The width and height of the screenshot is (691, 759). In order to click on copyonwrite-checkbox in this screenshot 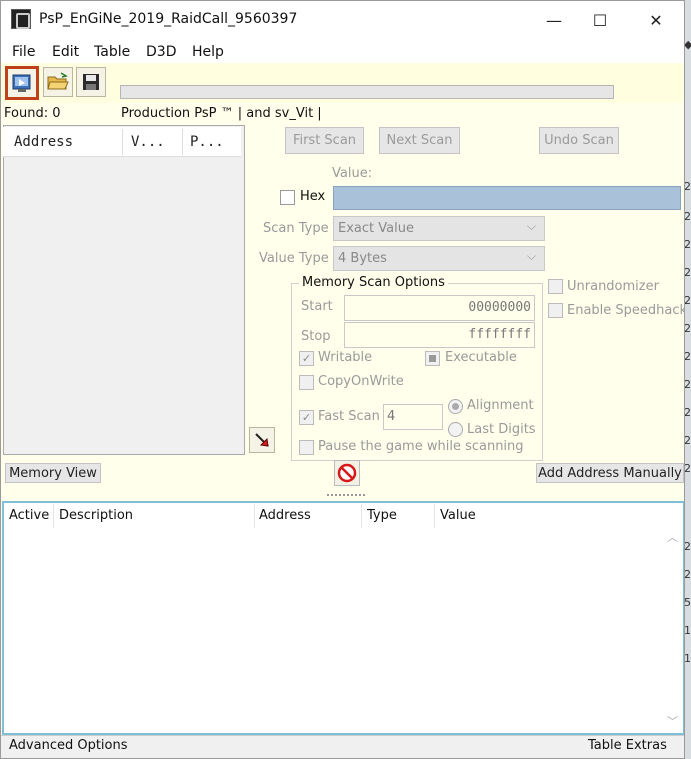, I will do `click(306, 382)`.